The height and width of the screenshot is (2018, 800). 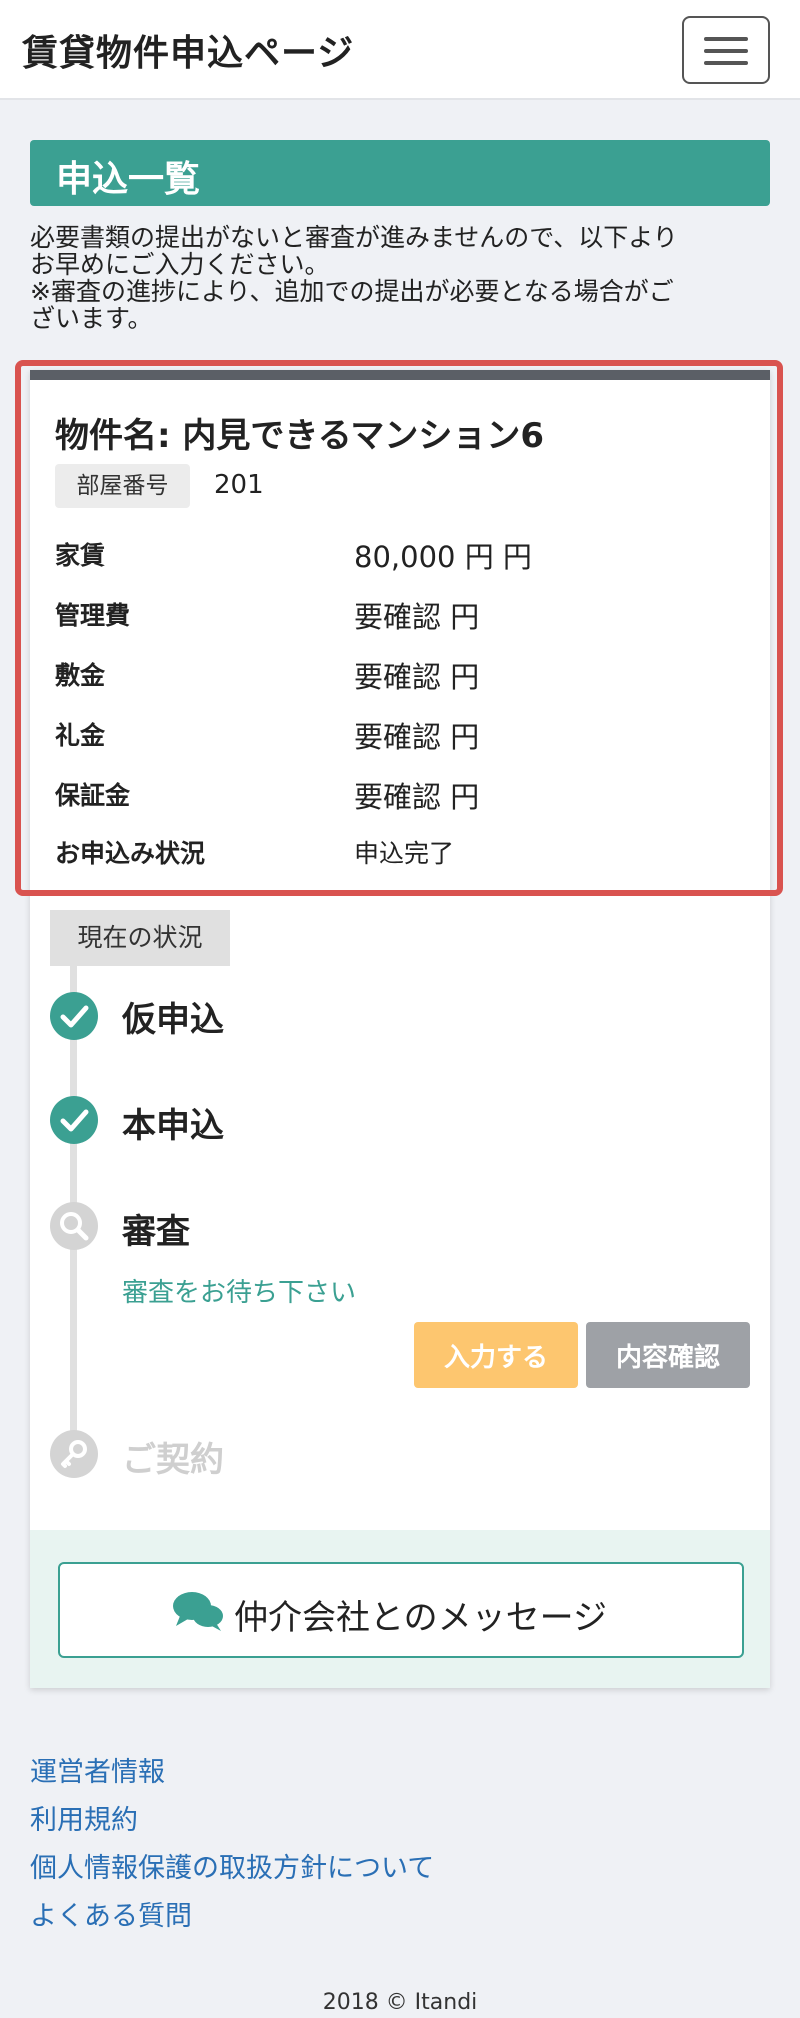 What do you see at coordinates (74, 1226) in the screenshot?
I see `search-icon` at bounding box center [74, 1226].